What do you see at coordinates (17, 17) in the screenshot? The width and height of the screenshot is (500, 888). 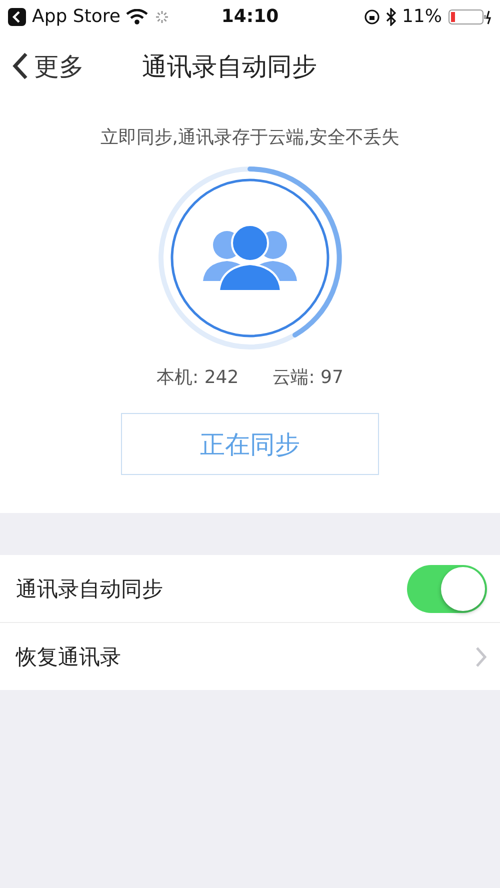 I see `back-icon` at bounding box center [17, 17].